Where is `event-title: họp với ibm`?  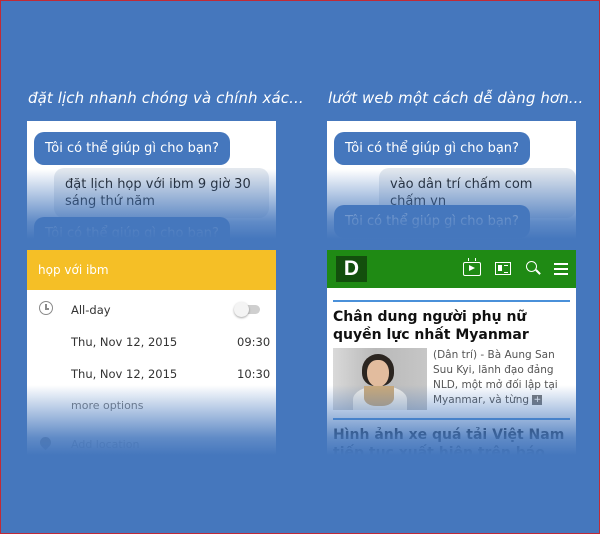 event-title: họp với ibm is located at coordinates (151, 270).